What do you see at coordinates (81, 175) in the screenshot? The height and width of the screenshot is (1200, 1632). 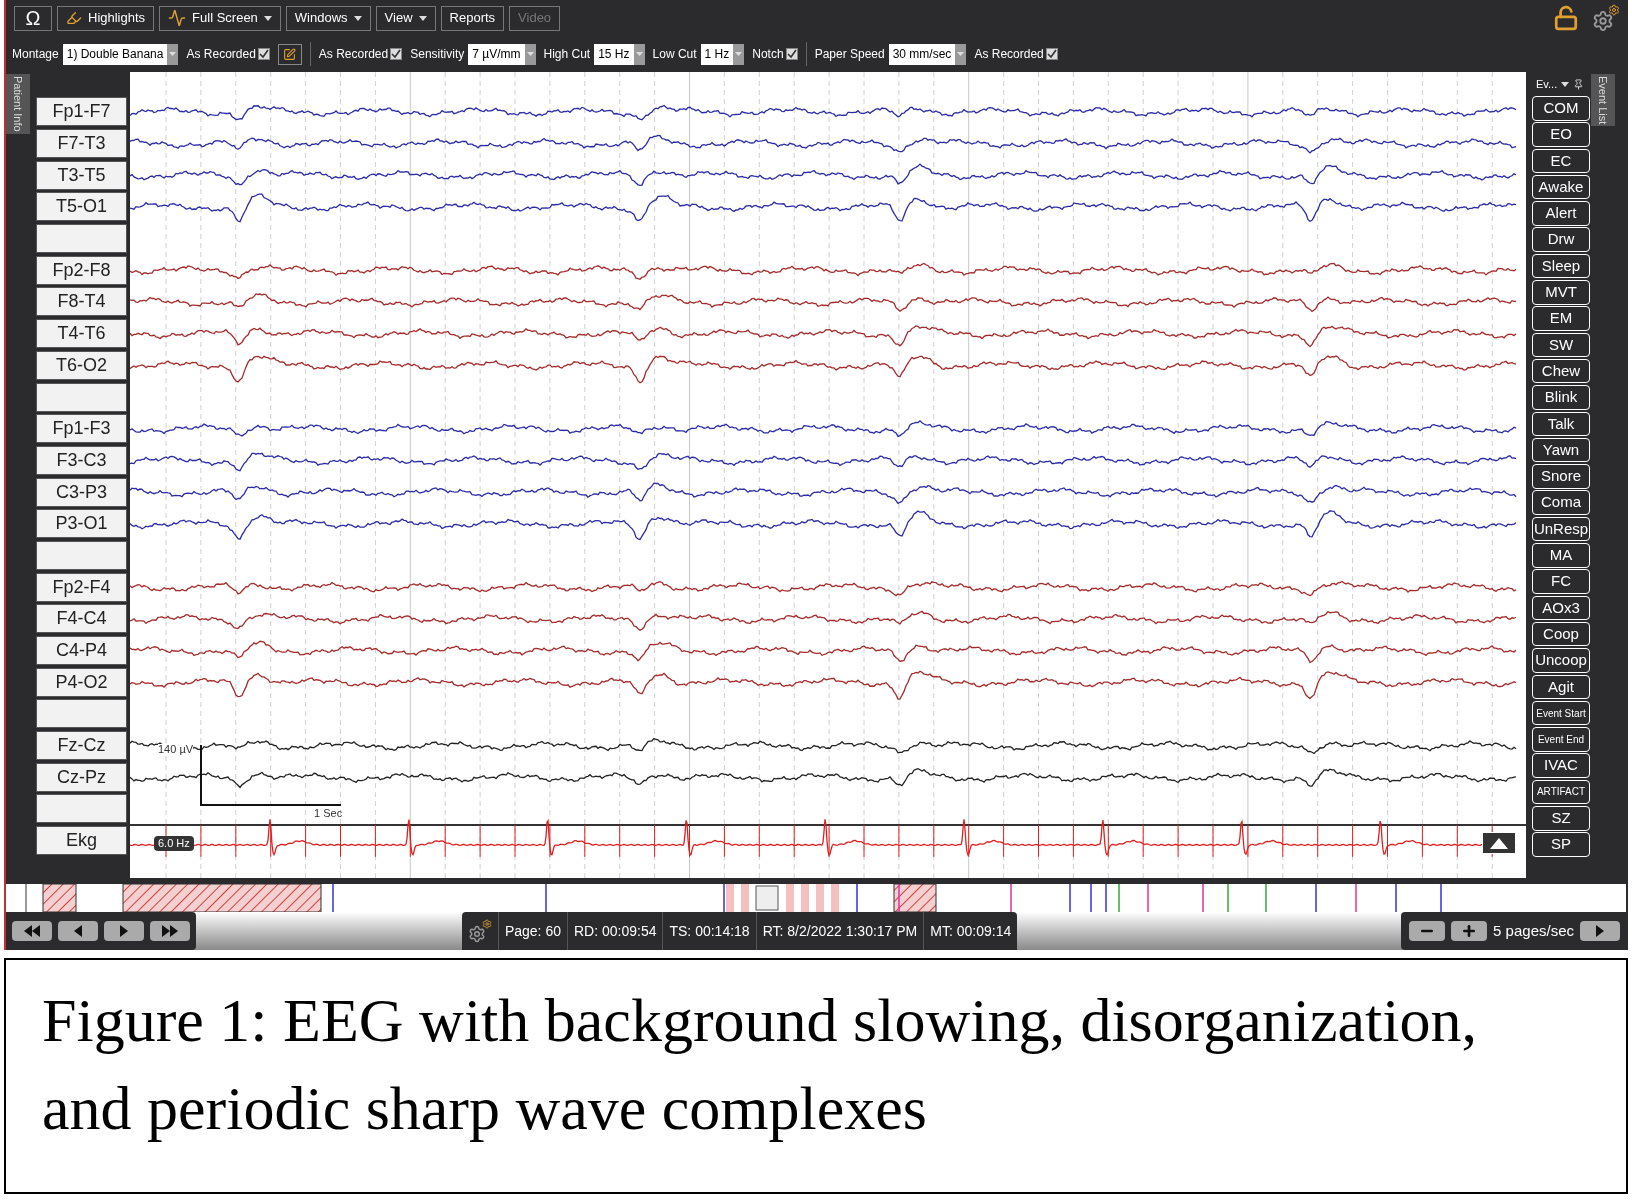 I see `channel-label: T3-T5` at bounding box center [81, 175].